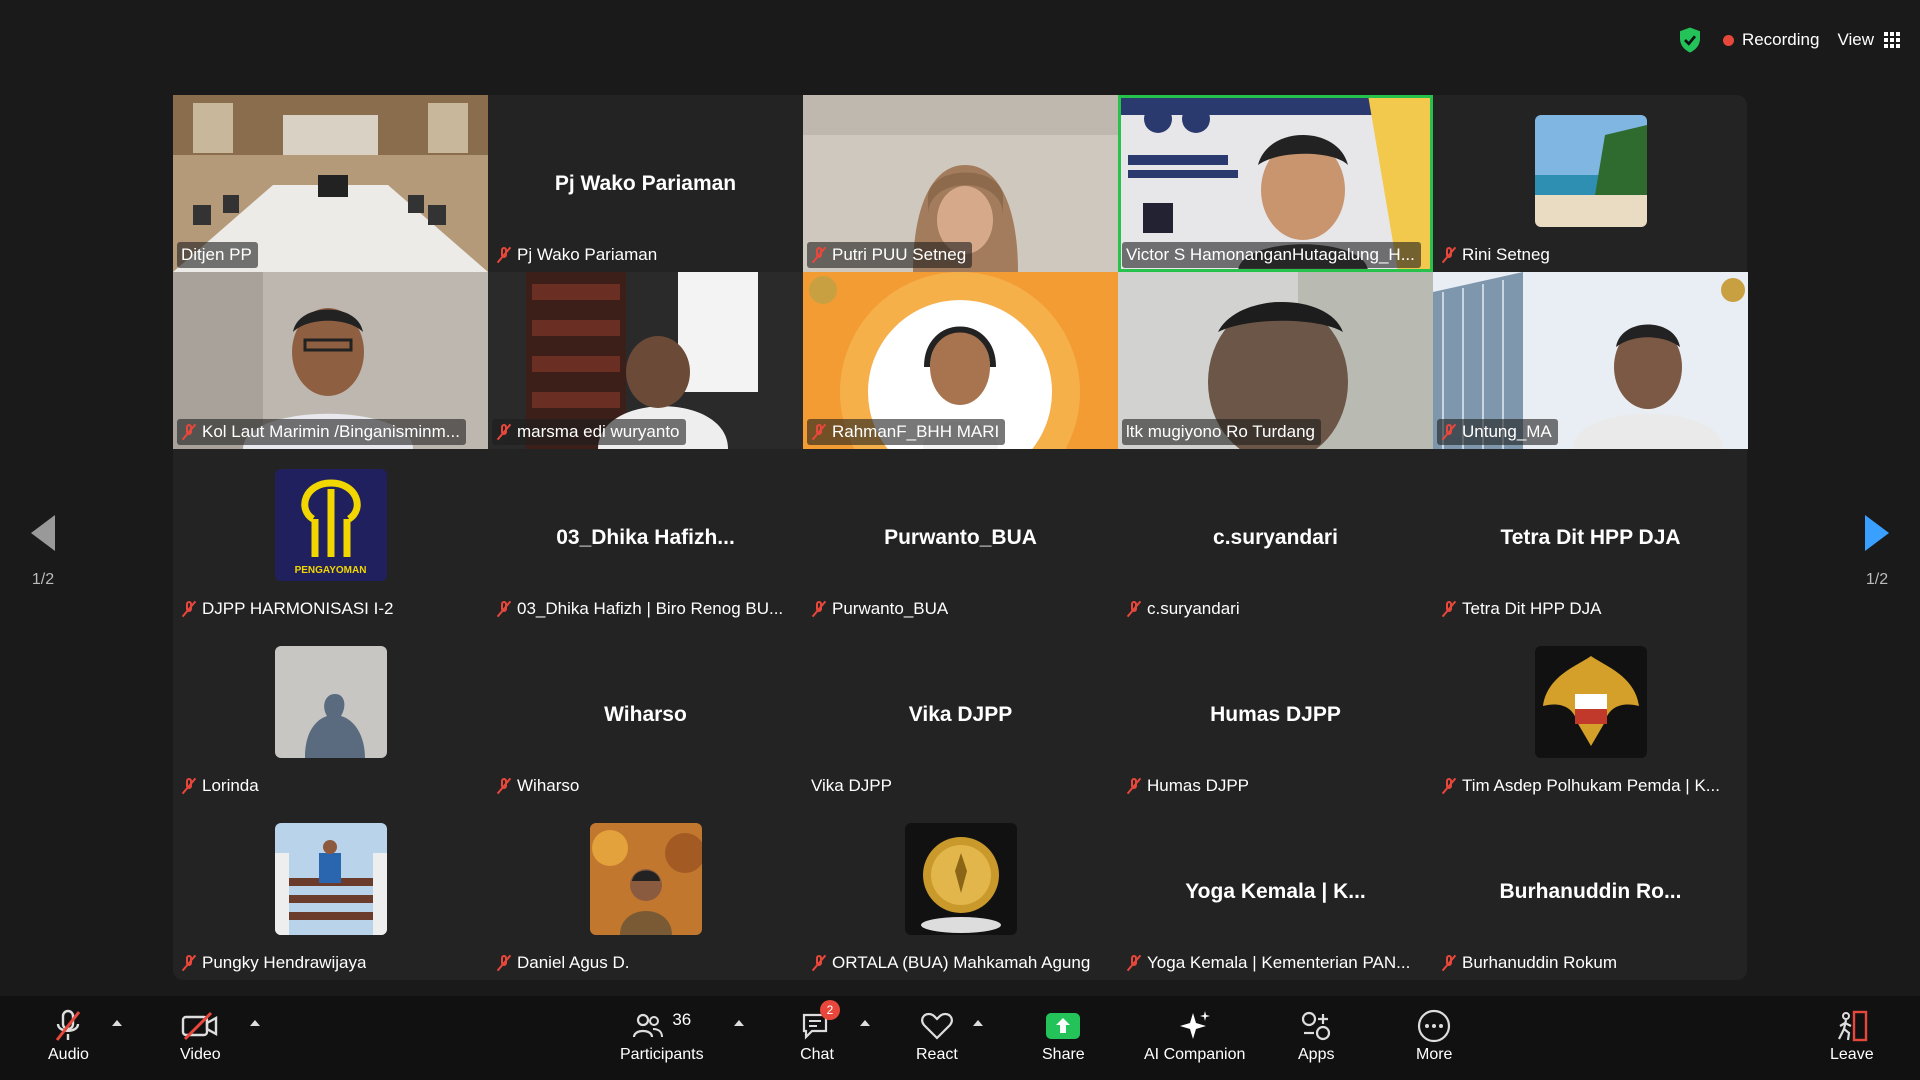 Image resolution: width=1920 pixels, height=1080 pixels. I want to click on video-button: Video, so click(200, 1041).